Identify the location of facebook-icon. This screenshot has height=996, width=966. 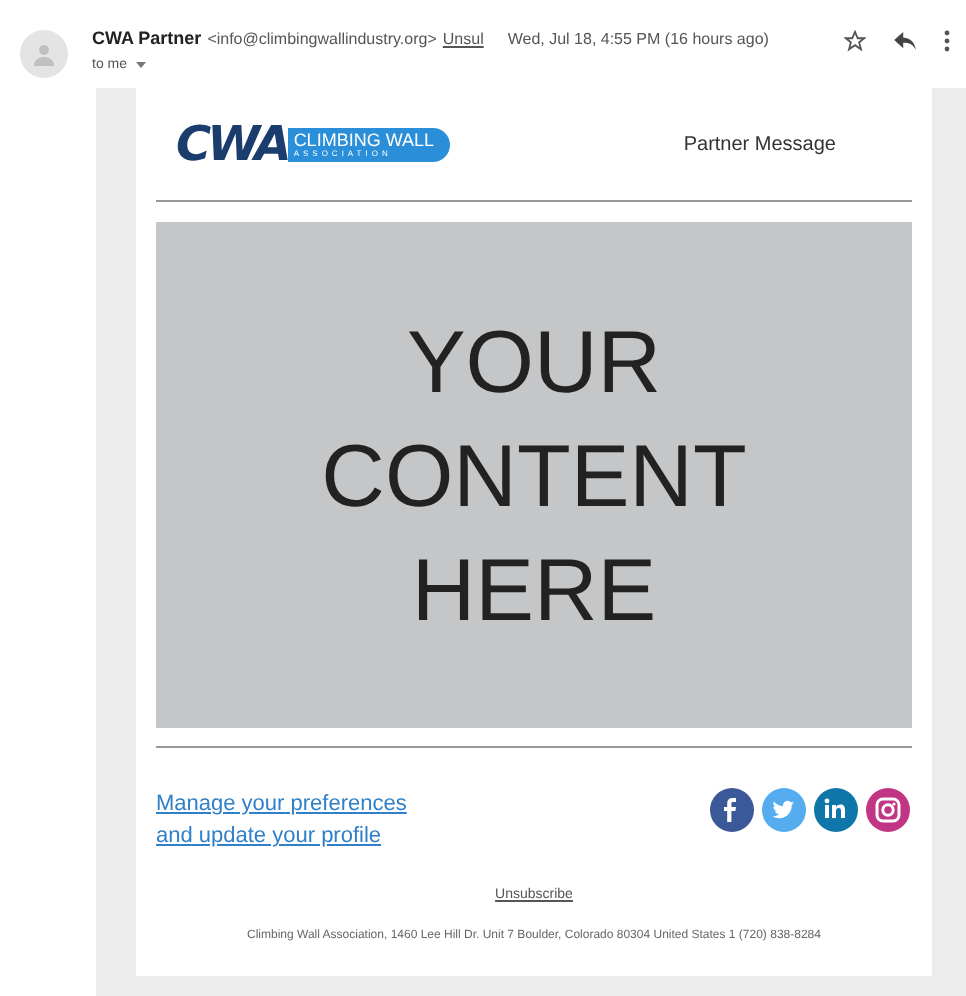
(732, 810).